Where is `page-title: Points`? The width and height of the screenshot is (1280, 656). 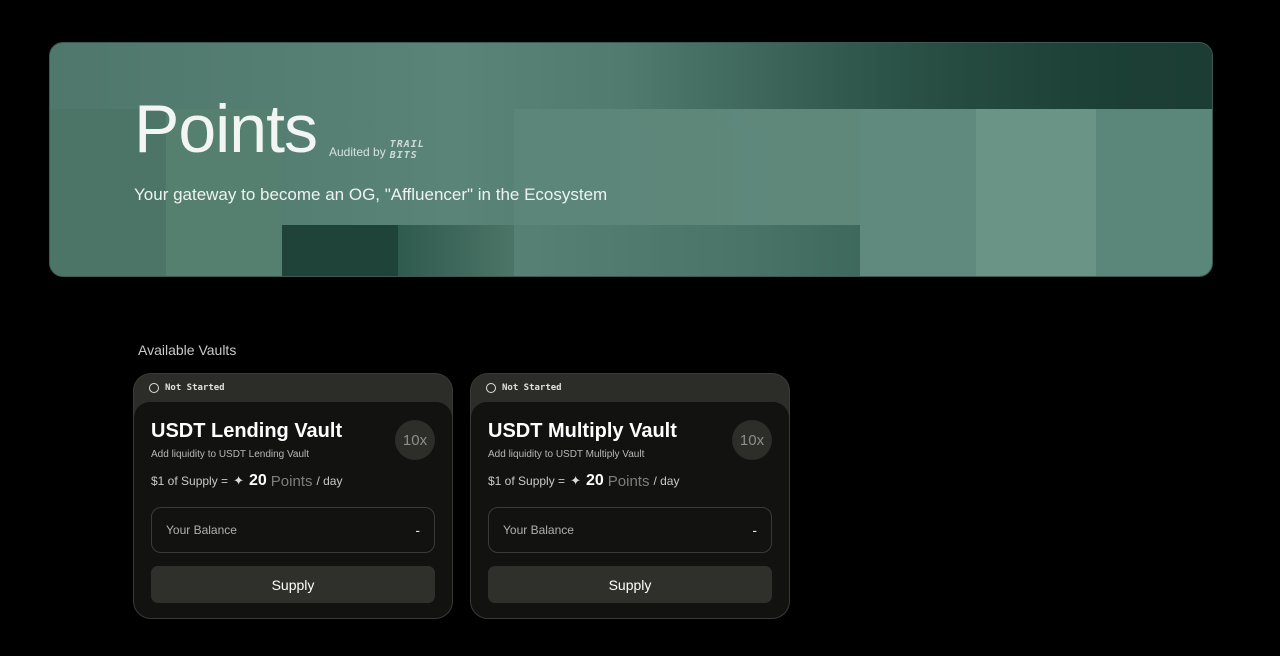 page-title: Points is located at coordinates (226, 129).